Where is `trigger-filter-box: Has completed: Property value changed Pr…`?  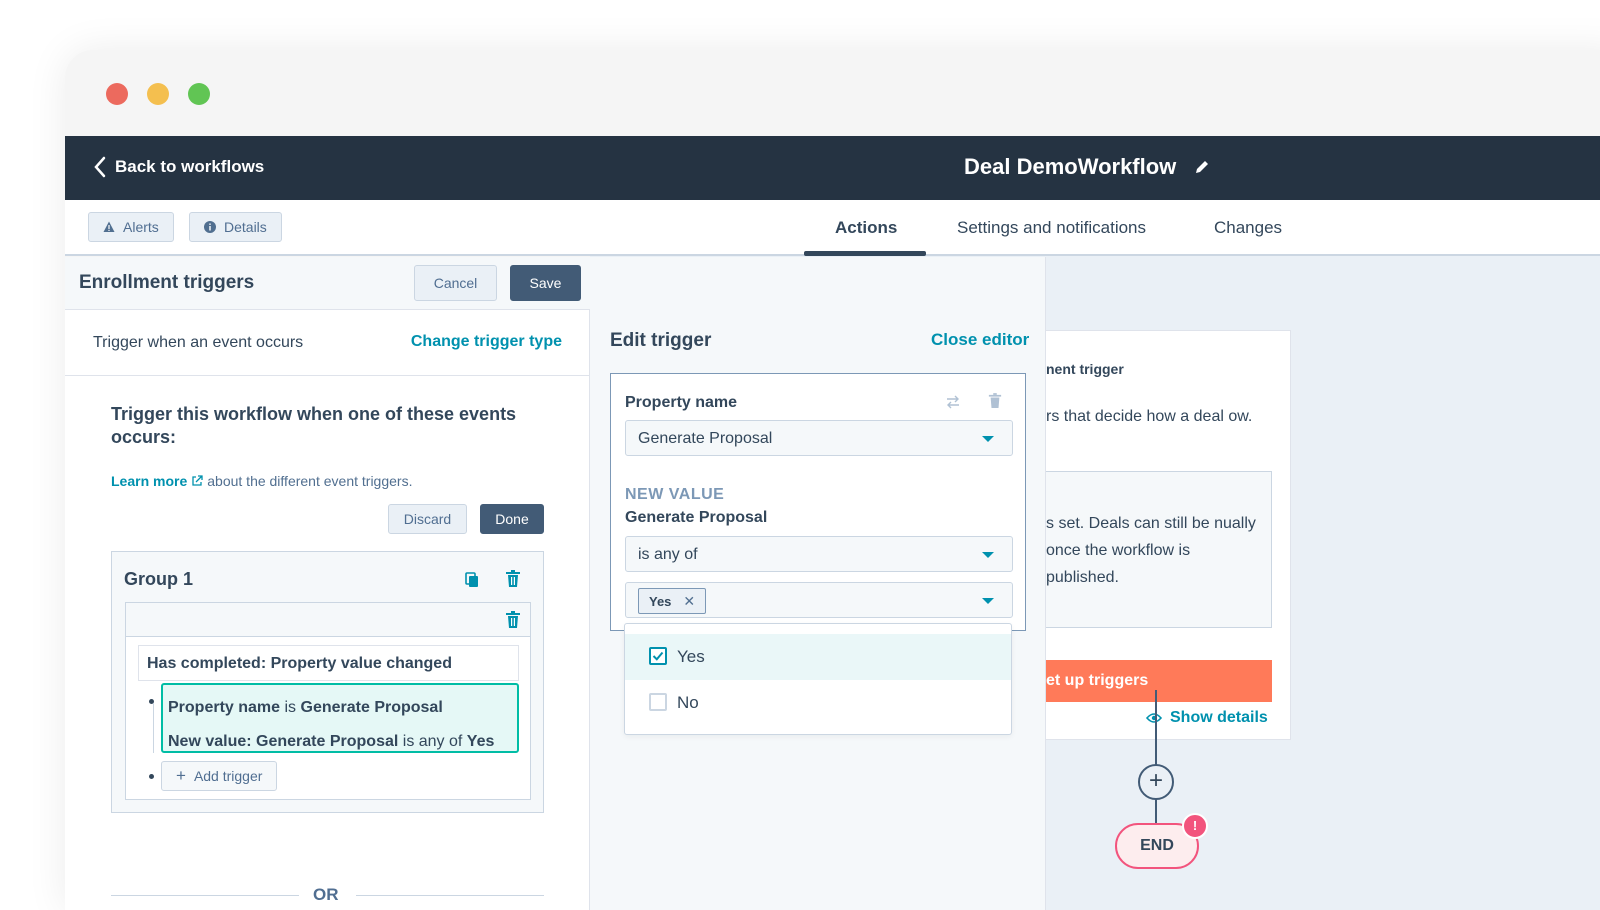 trigger-filter-box: Has completed: Property value changed Pr… is located at coordinates (328, 701).